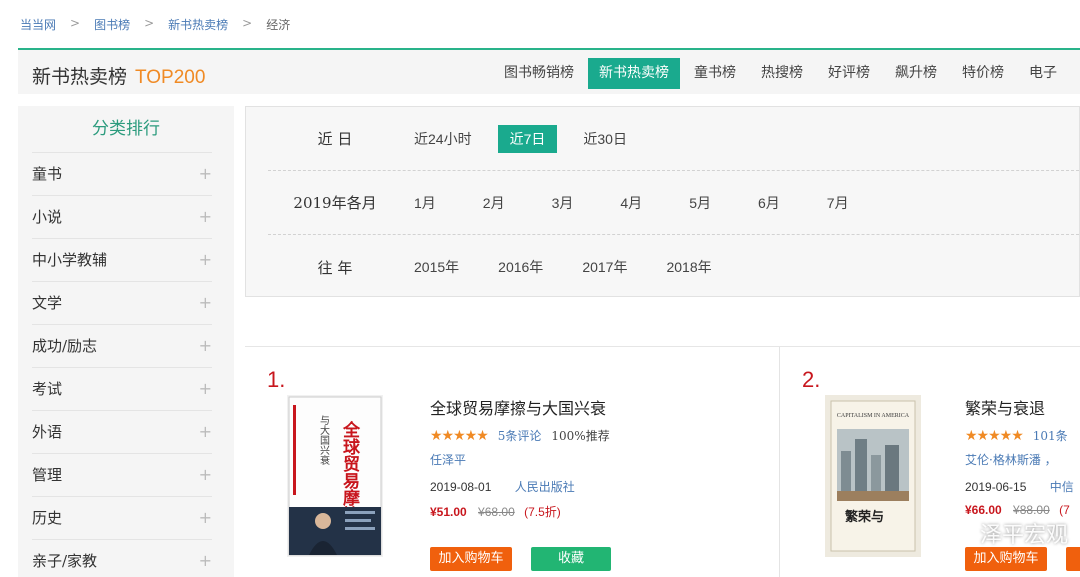 This screenshot has height=577, width=1080. I want to click on watermark: 泽平宏观, so click(1006, 533).